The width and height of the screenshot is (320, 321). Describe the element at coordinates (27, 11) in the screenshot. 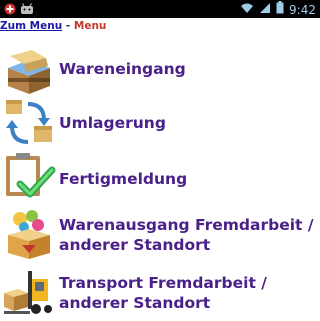

I see `android-debug-icon` at that location.